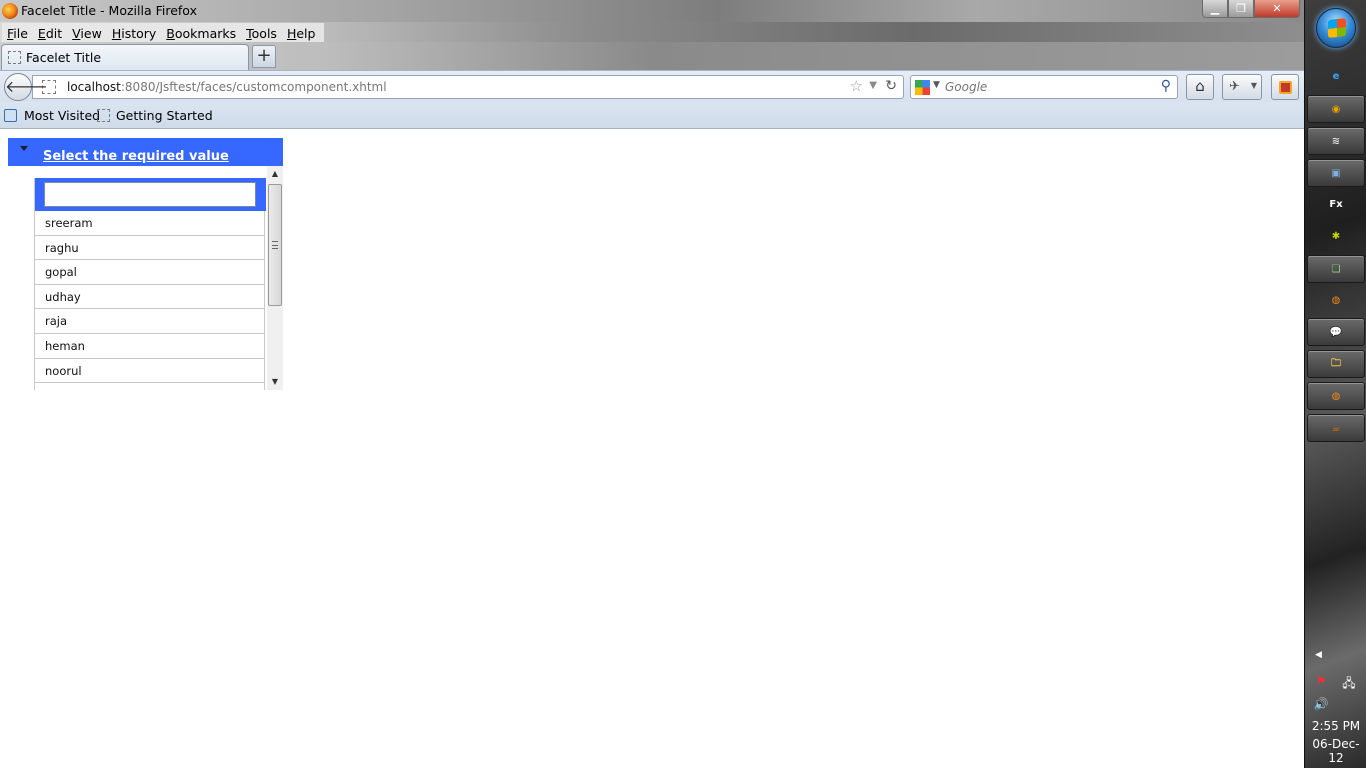  Describe the element at coordinates (150, 386) in the screenshot. I see `list-item` at that location.